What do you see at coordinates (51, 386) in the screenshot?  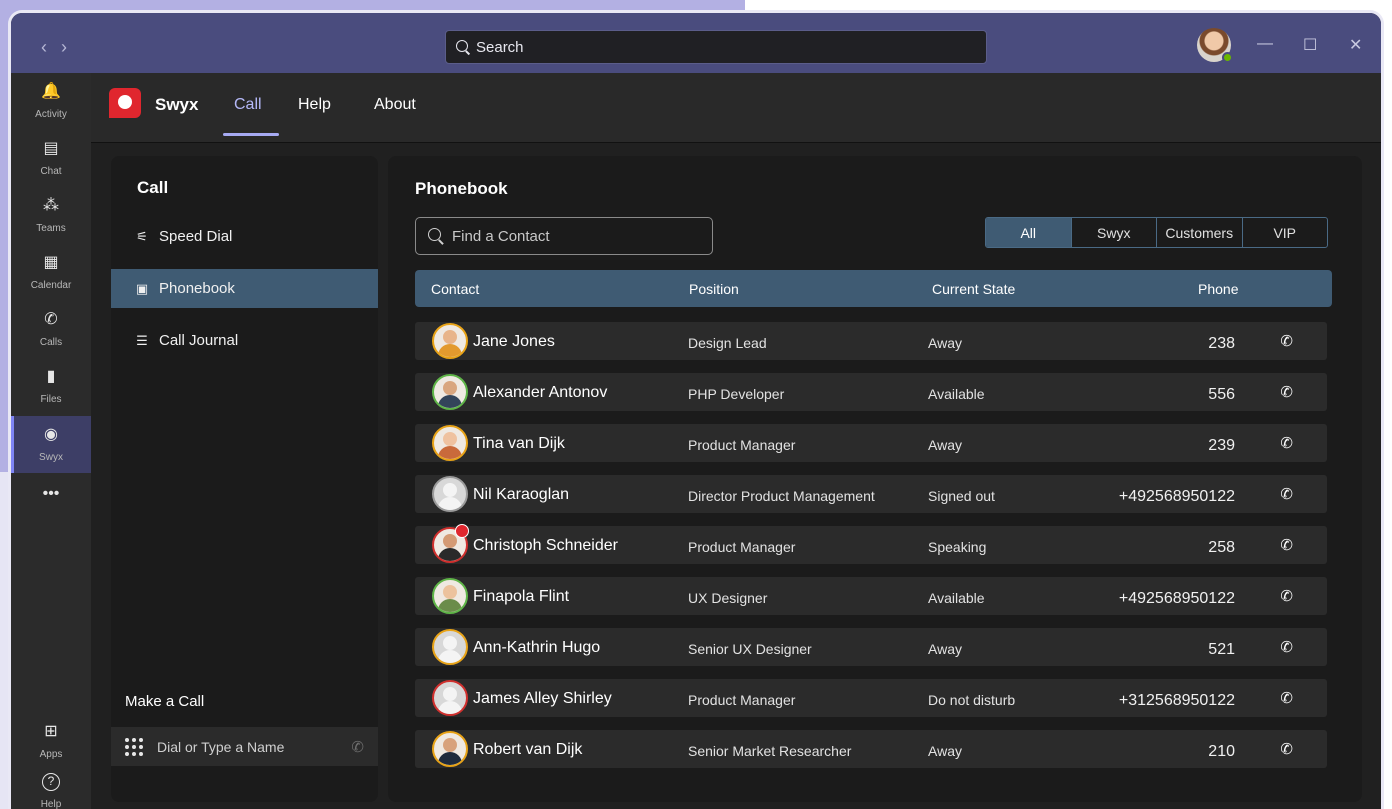 I see `rail-item-files: ▮ Files` at bounding box center [51, 386].